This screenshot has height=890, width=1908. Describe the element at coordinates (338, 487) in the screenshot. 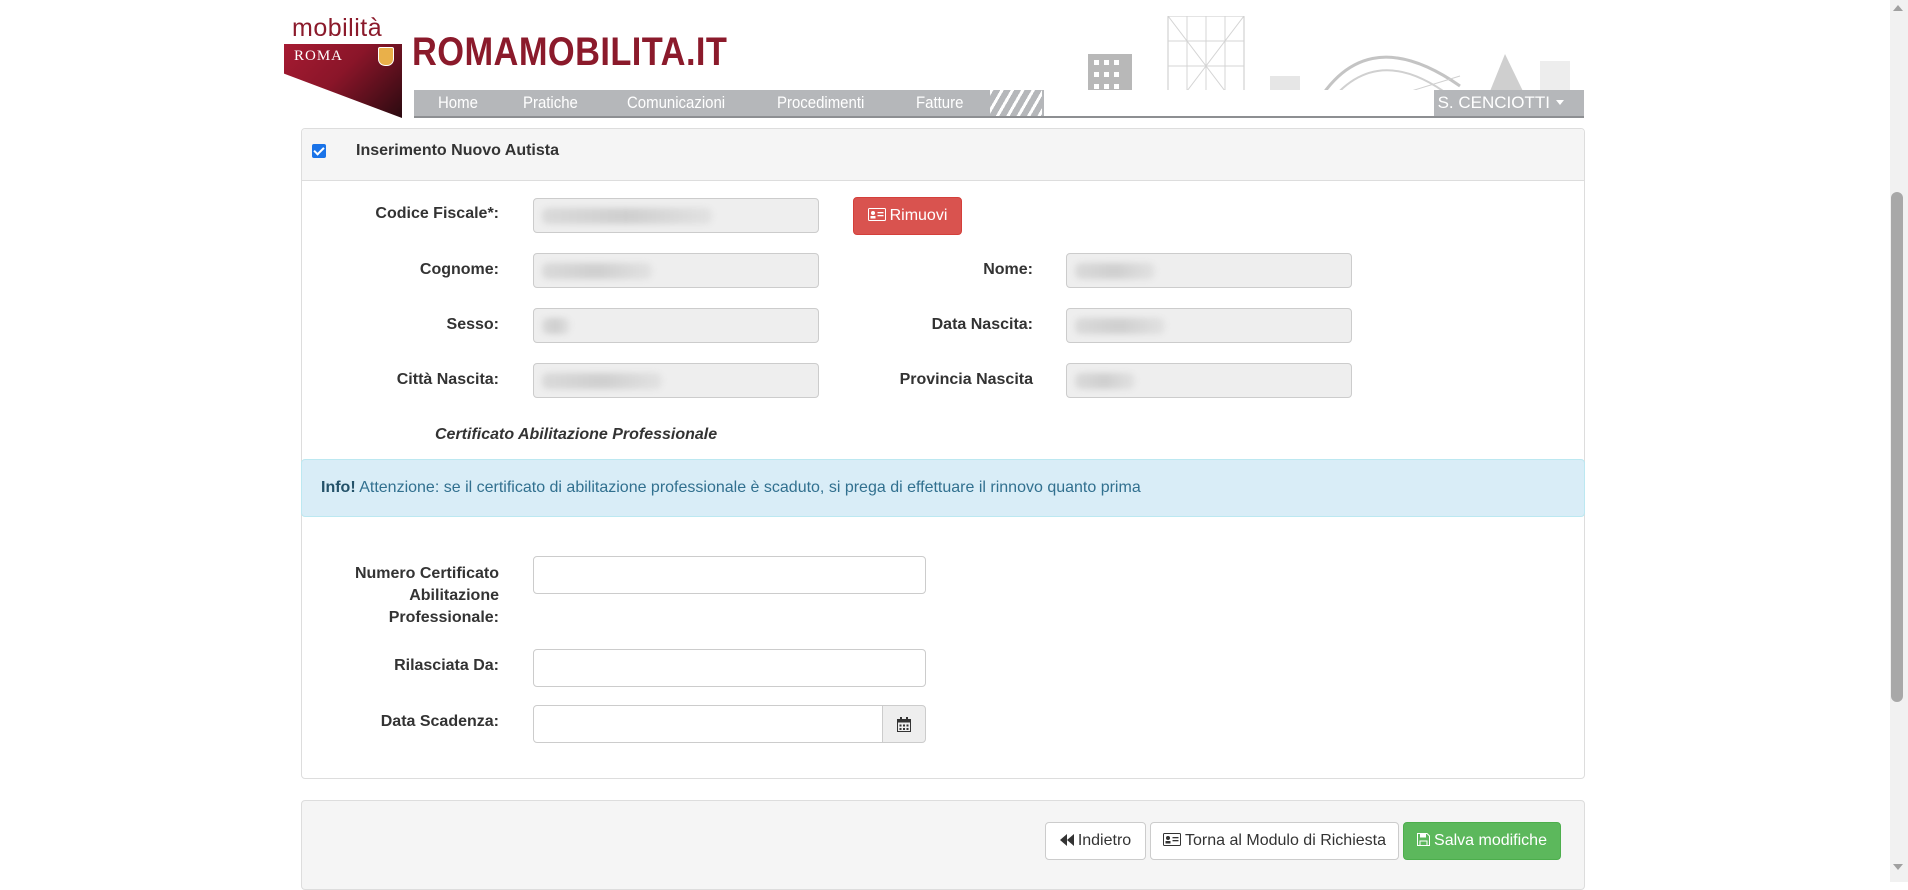

I see `alert-strong: Info!` at that location.